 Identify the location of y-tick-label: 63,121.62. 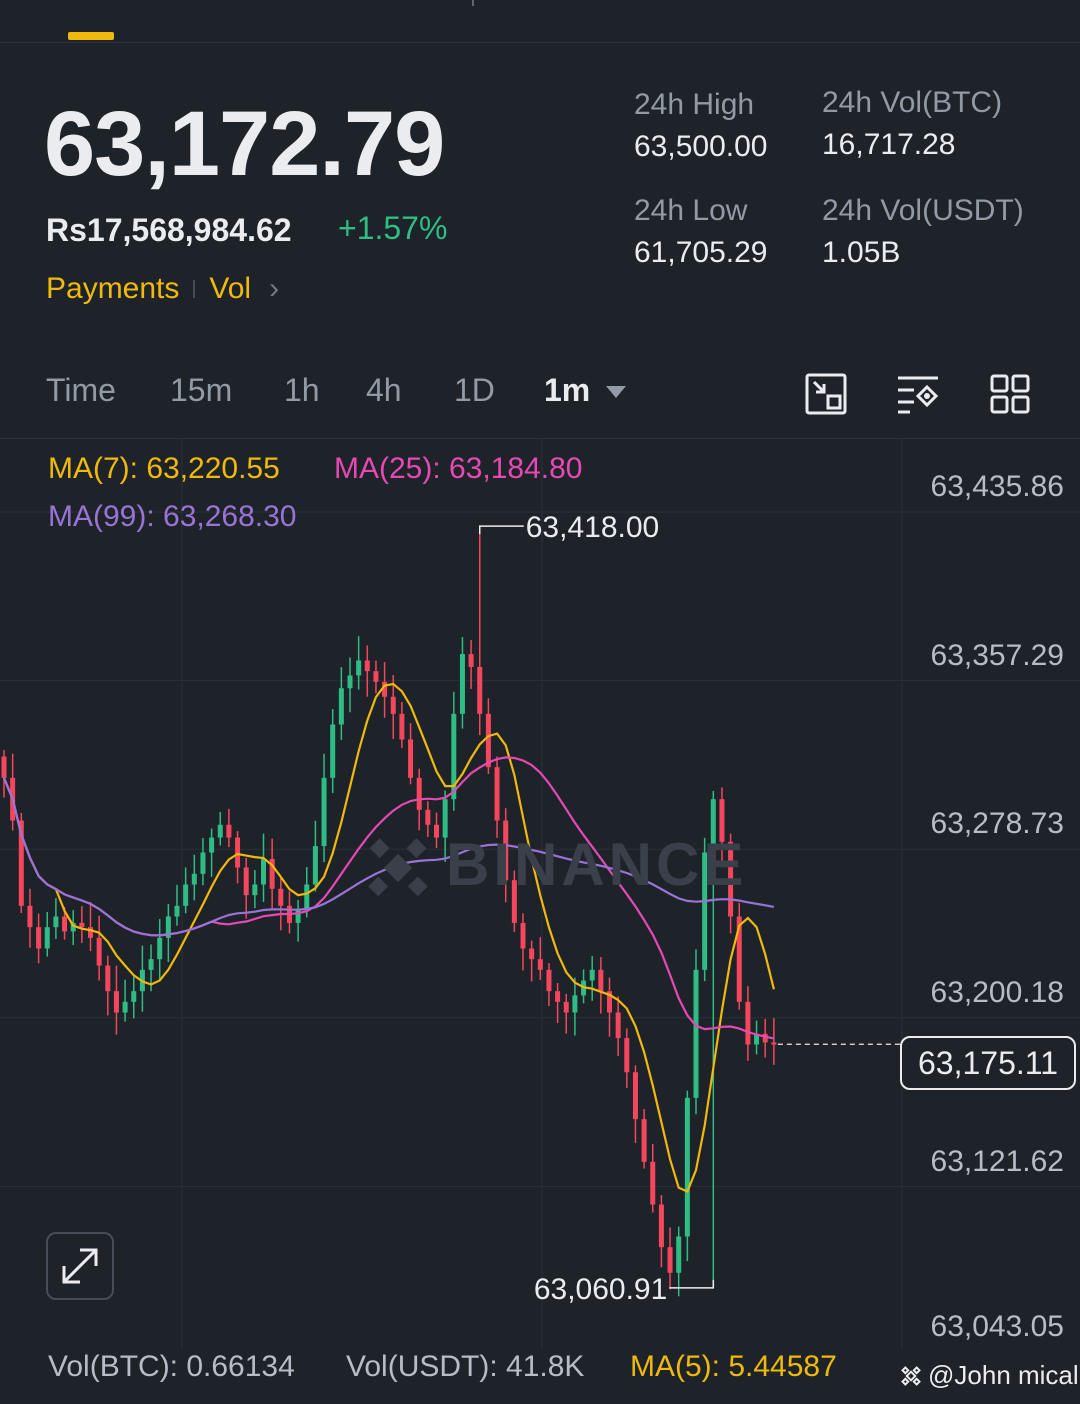
(997, 1161).